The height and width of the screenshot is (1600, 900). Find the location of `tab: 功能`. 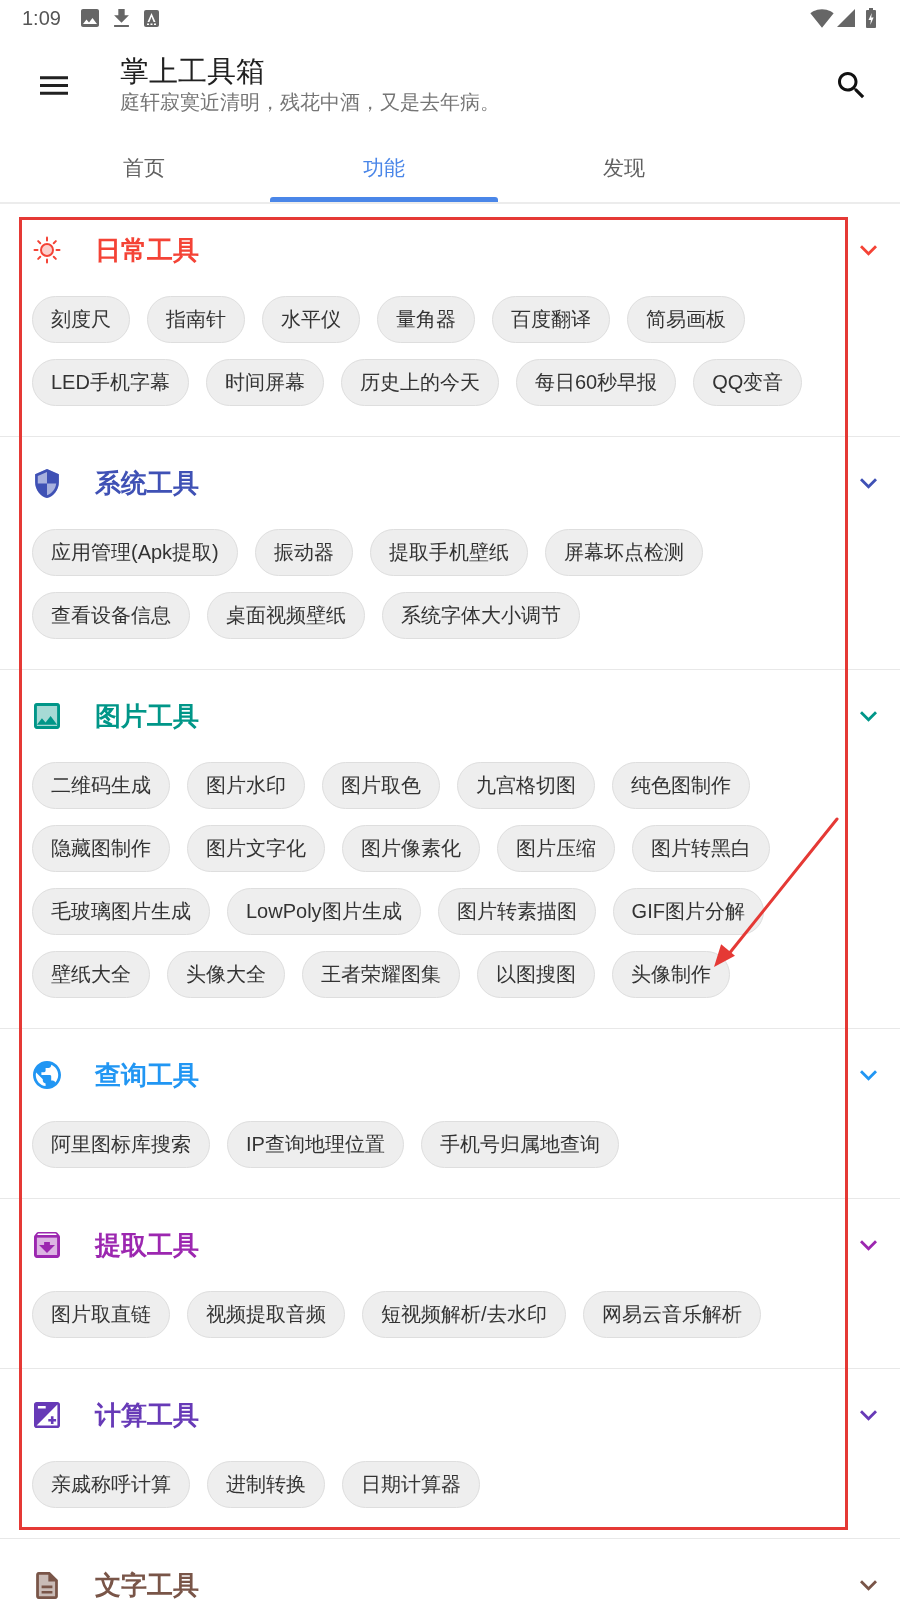

tab: 功能 is located at coordinates (384, 168).